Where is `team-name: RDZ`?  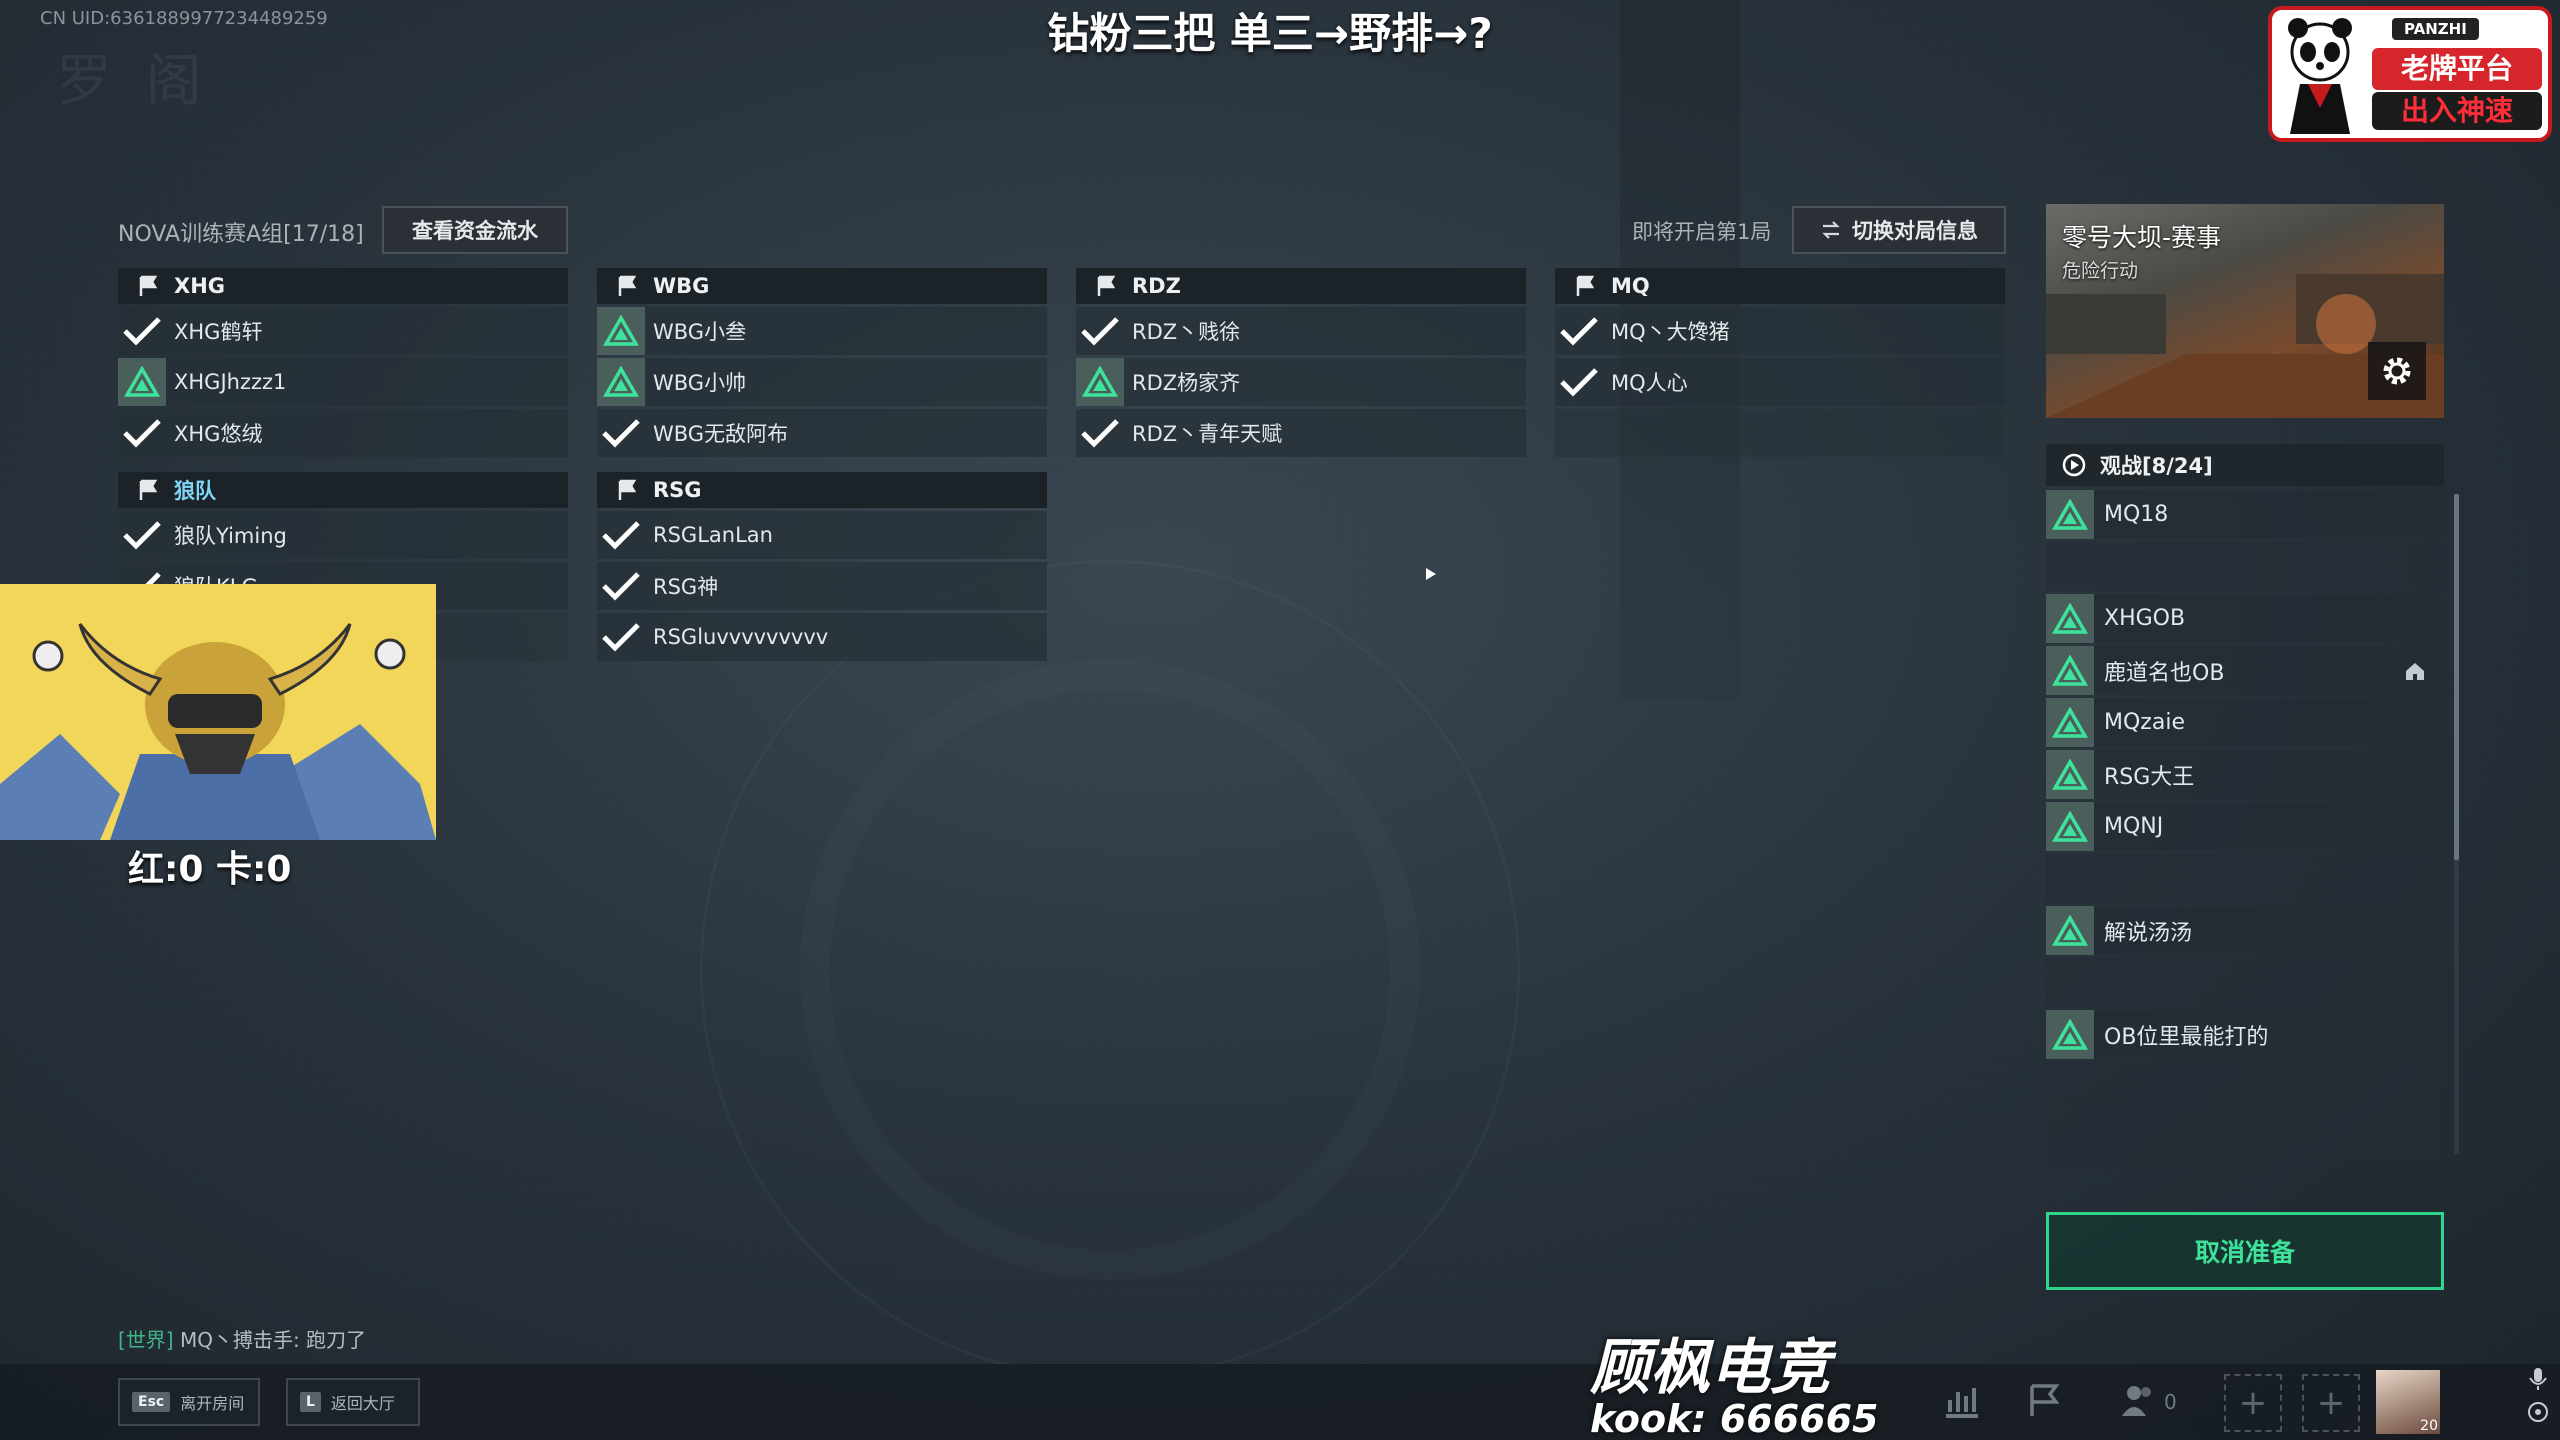
team-name: RDZ is located at coordinates (1156, 286).